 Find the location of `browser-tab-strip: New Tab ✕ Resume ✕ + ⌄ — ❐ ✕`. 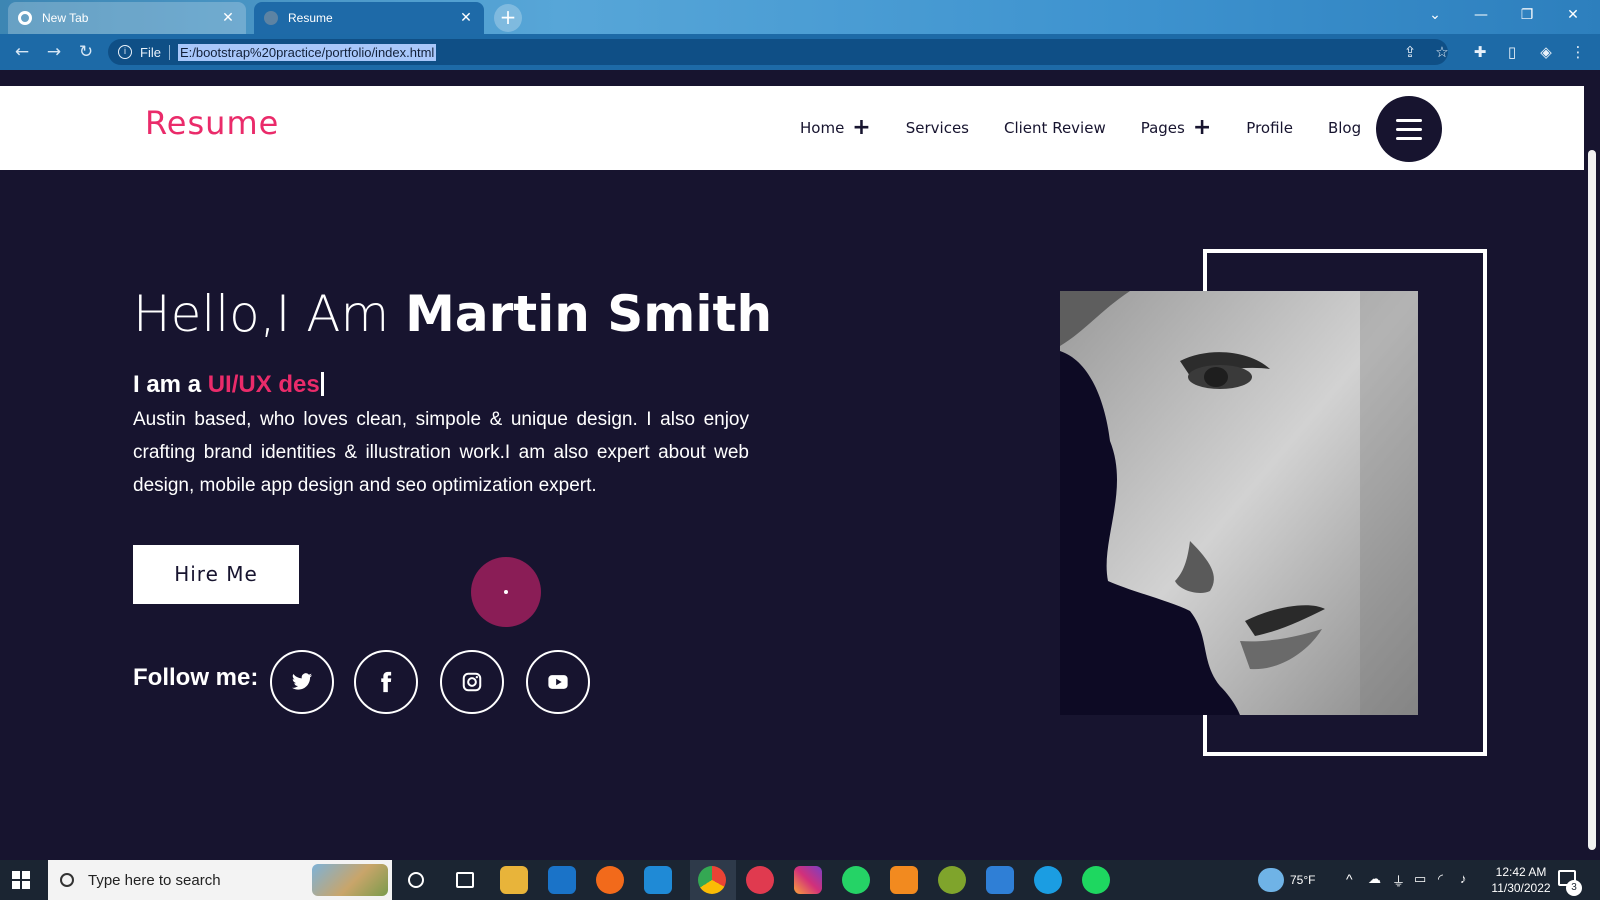

browser-tab-strip: New Tab ✕ Resume ✕ + ⌄ — ❐ ✕ is located at coordinates (800, 17).